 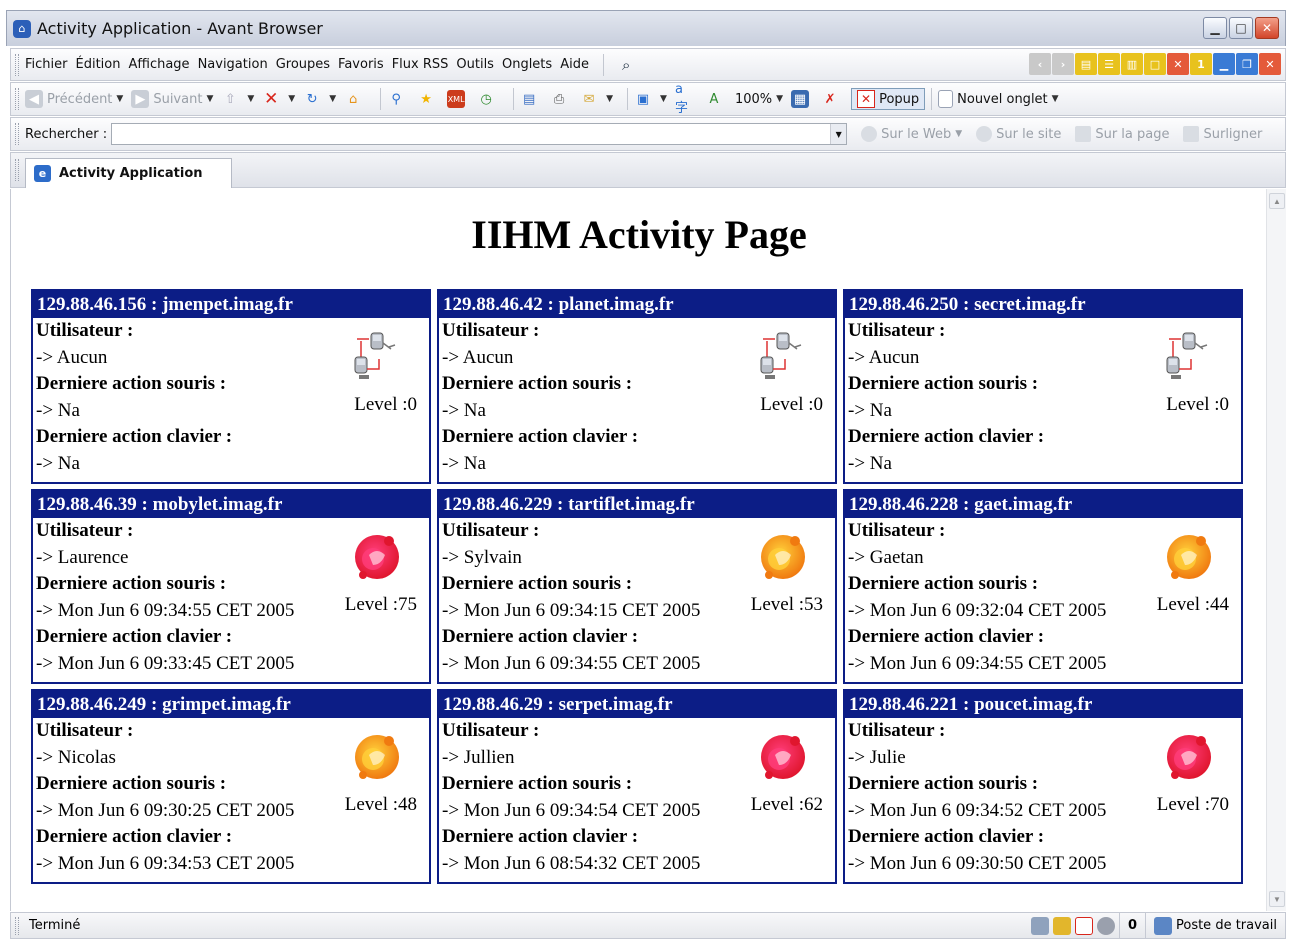 What do you see at coordinates (1086, 64) in the screenshot?
I see `cascade-icon: ▤` at bounding box center [1086, 64].